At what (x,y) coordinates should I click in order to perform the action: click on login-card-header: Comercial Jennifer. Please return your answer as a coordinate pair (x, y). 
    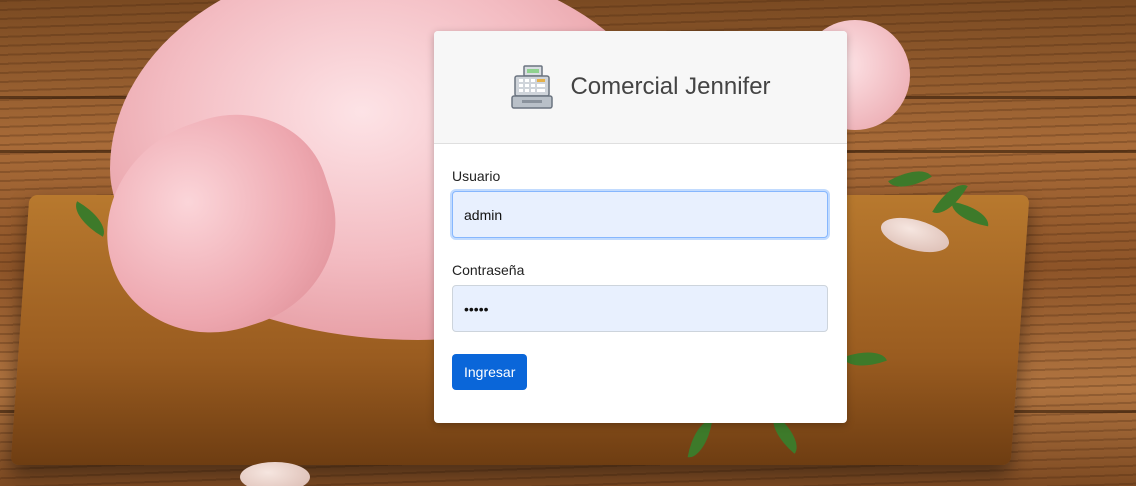
    Looking at the image, I should click on (640, 87).